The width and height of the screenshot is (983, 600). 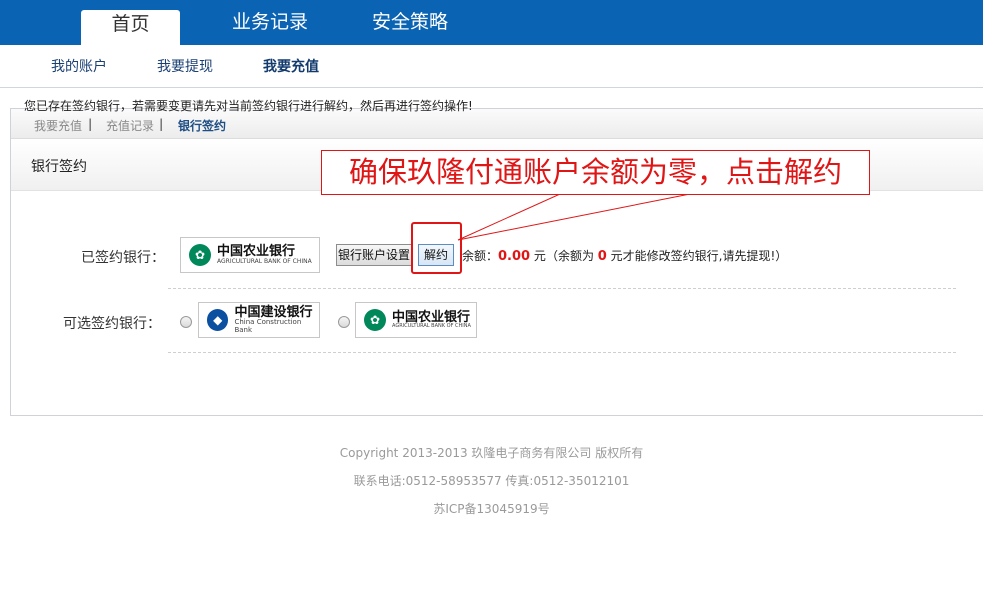 What do you see at coordinates (595, 172) in the screenshot?
I see `annotation-callout: 确保玖隆付通账户余额为零，点击解约` at bounding box center [595, 172].